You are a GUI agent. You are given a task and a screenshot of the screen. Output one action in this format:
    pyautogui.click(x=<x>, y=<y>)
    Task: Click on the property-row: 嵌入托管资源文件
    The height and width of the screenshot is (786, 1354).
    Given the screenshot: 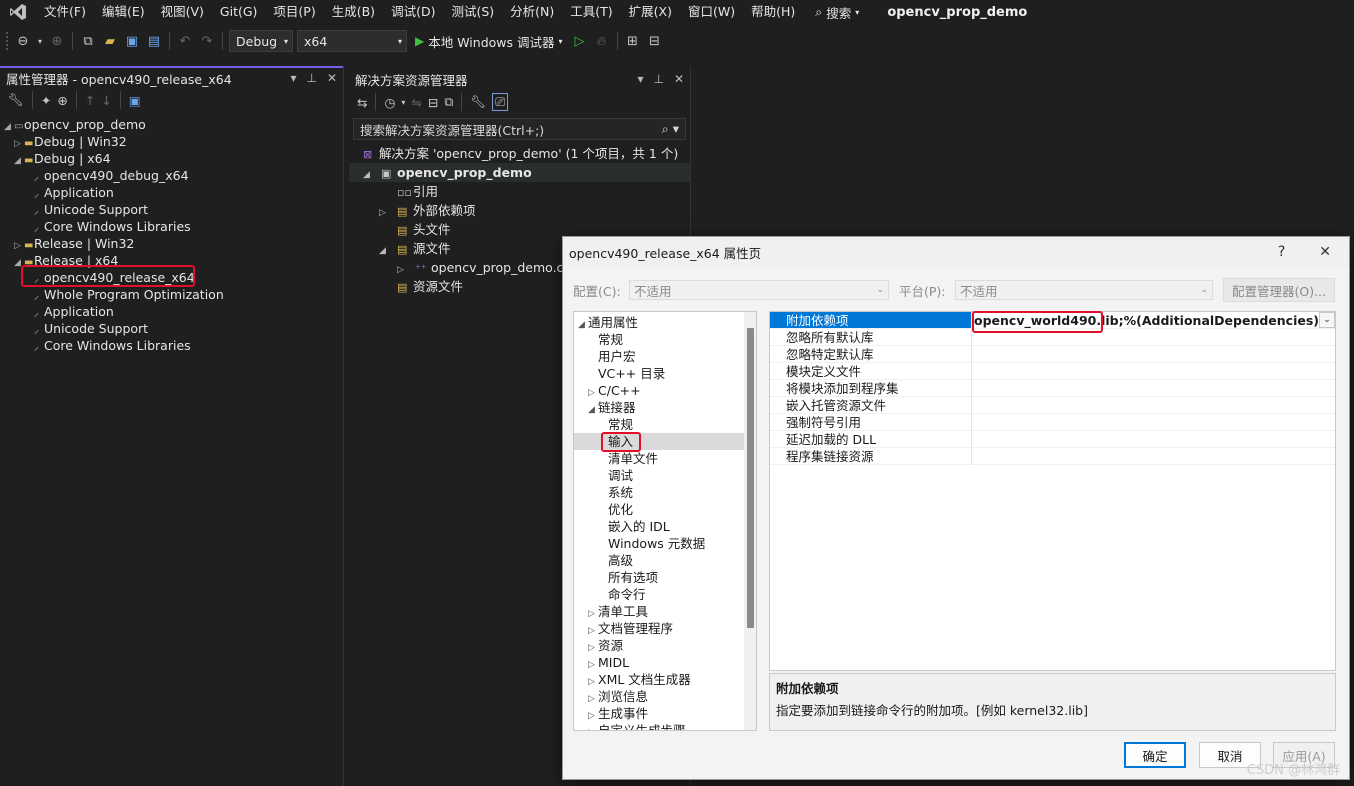 What is the action you would take?
    pyautogui.click(x=1052, y=405)
    